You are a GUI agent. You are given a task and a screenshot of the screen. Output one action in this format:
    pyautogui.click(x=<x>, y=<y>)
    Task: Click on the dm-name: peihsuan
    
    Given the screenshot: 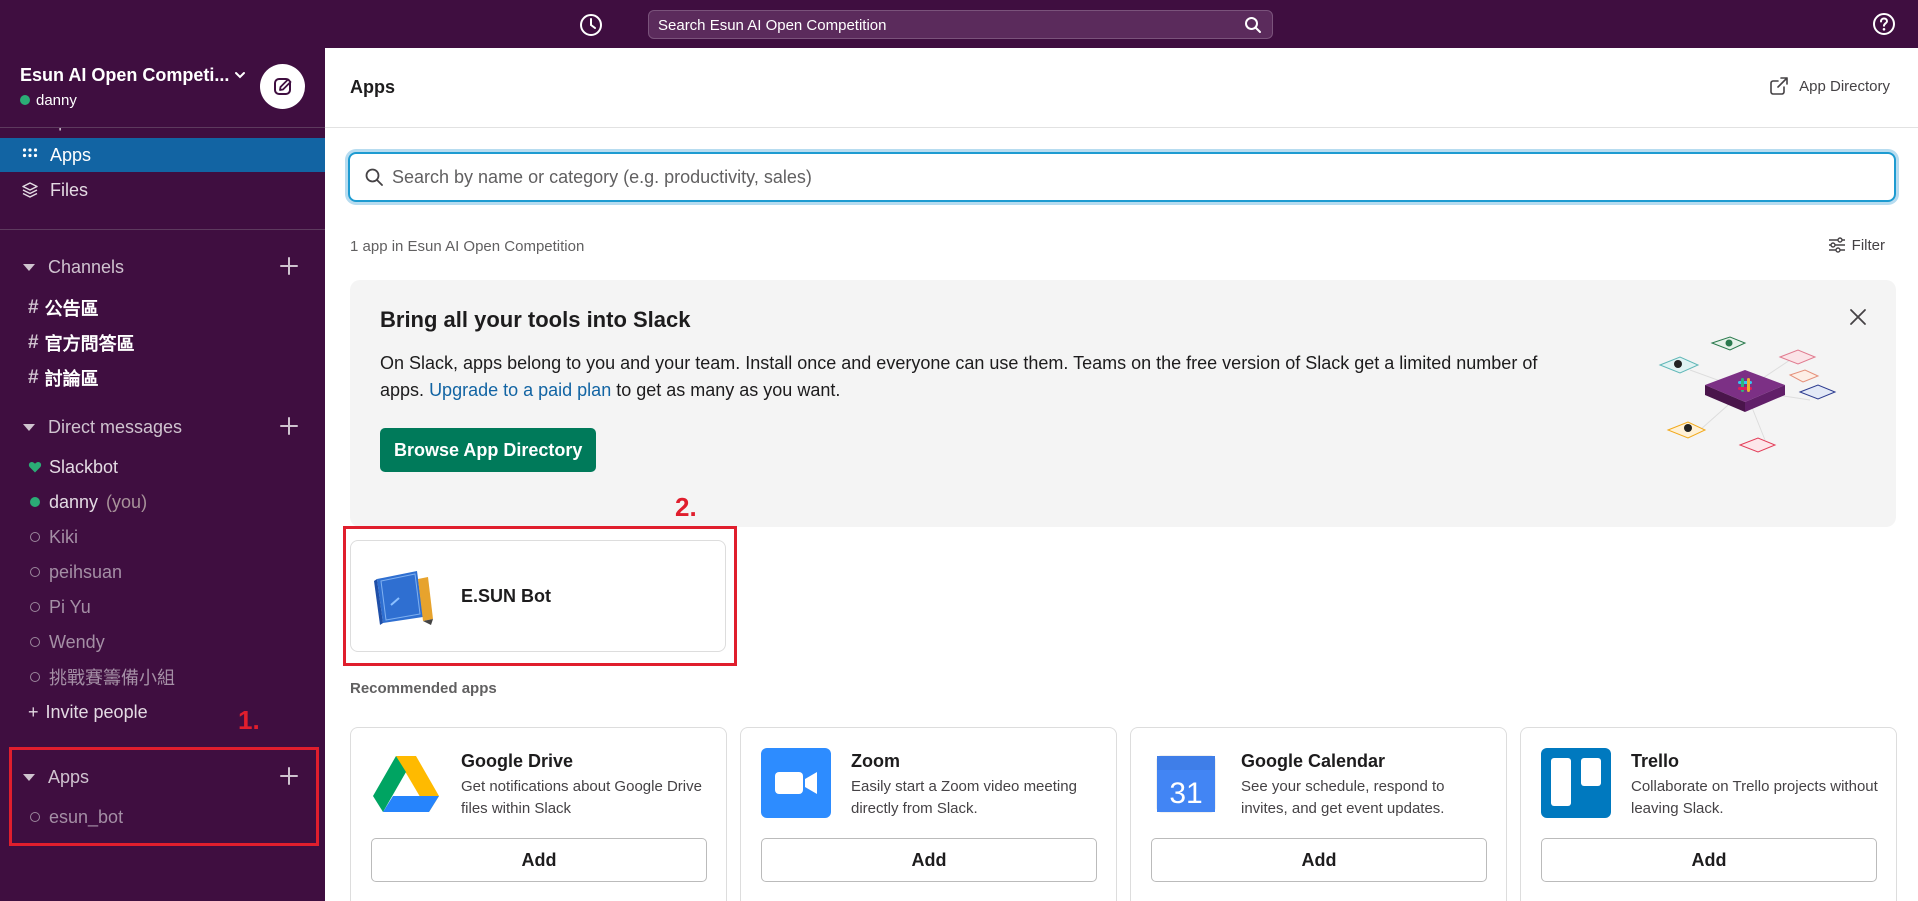 What is the action you would take?
    pyautogui.click(x=86, y=571)
    